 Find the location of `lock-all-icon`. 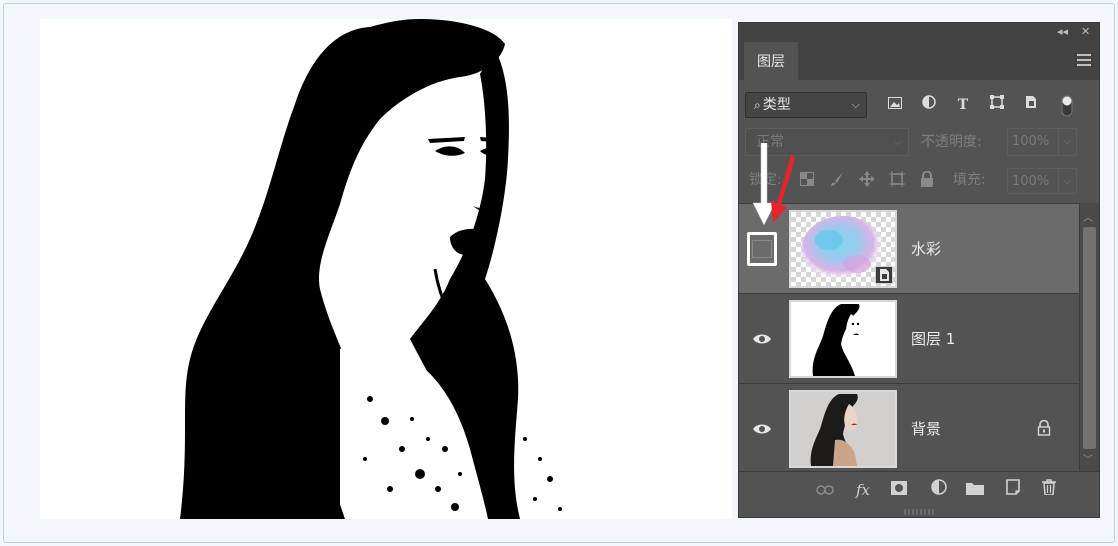

lock-all-icon is located at coordinates (927, 180).